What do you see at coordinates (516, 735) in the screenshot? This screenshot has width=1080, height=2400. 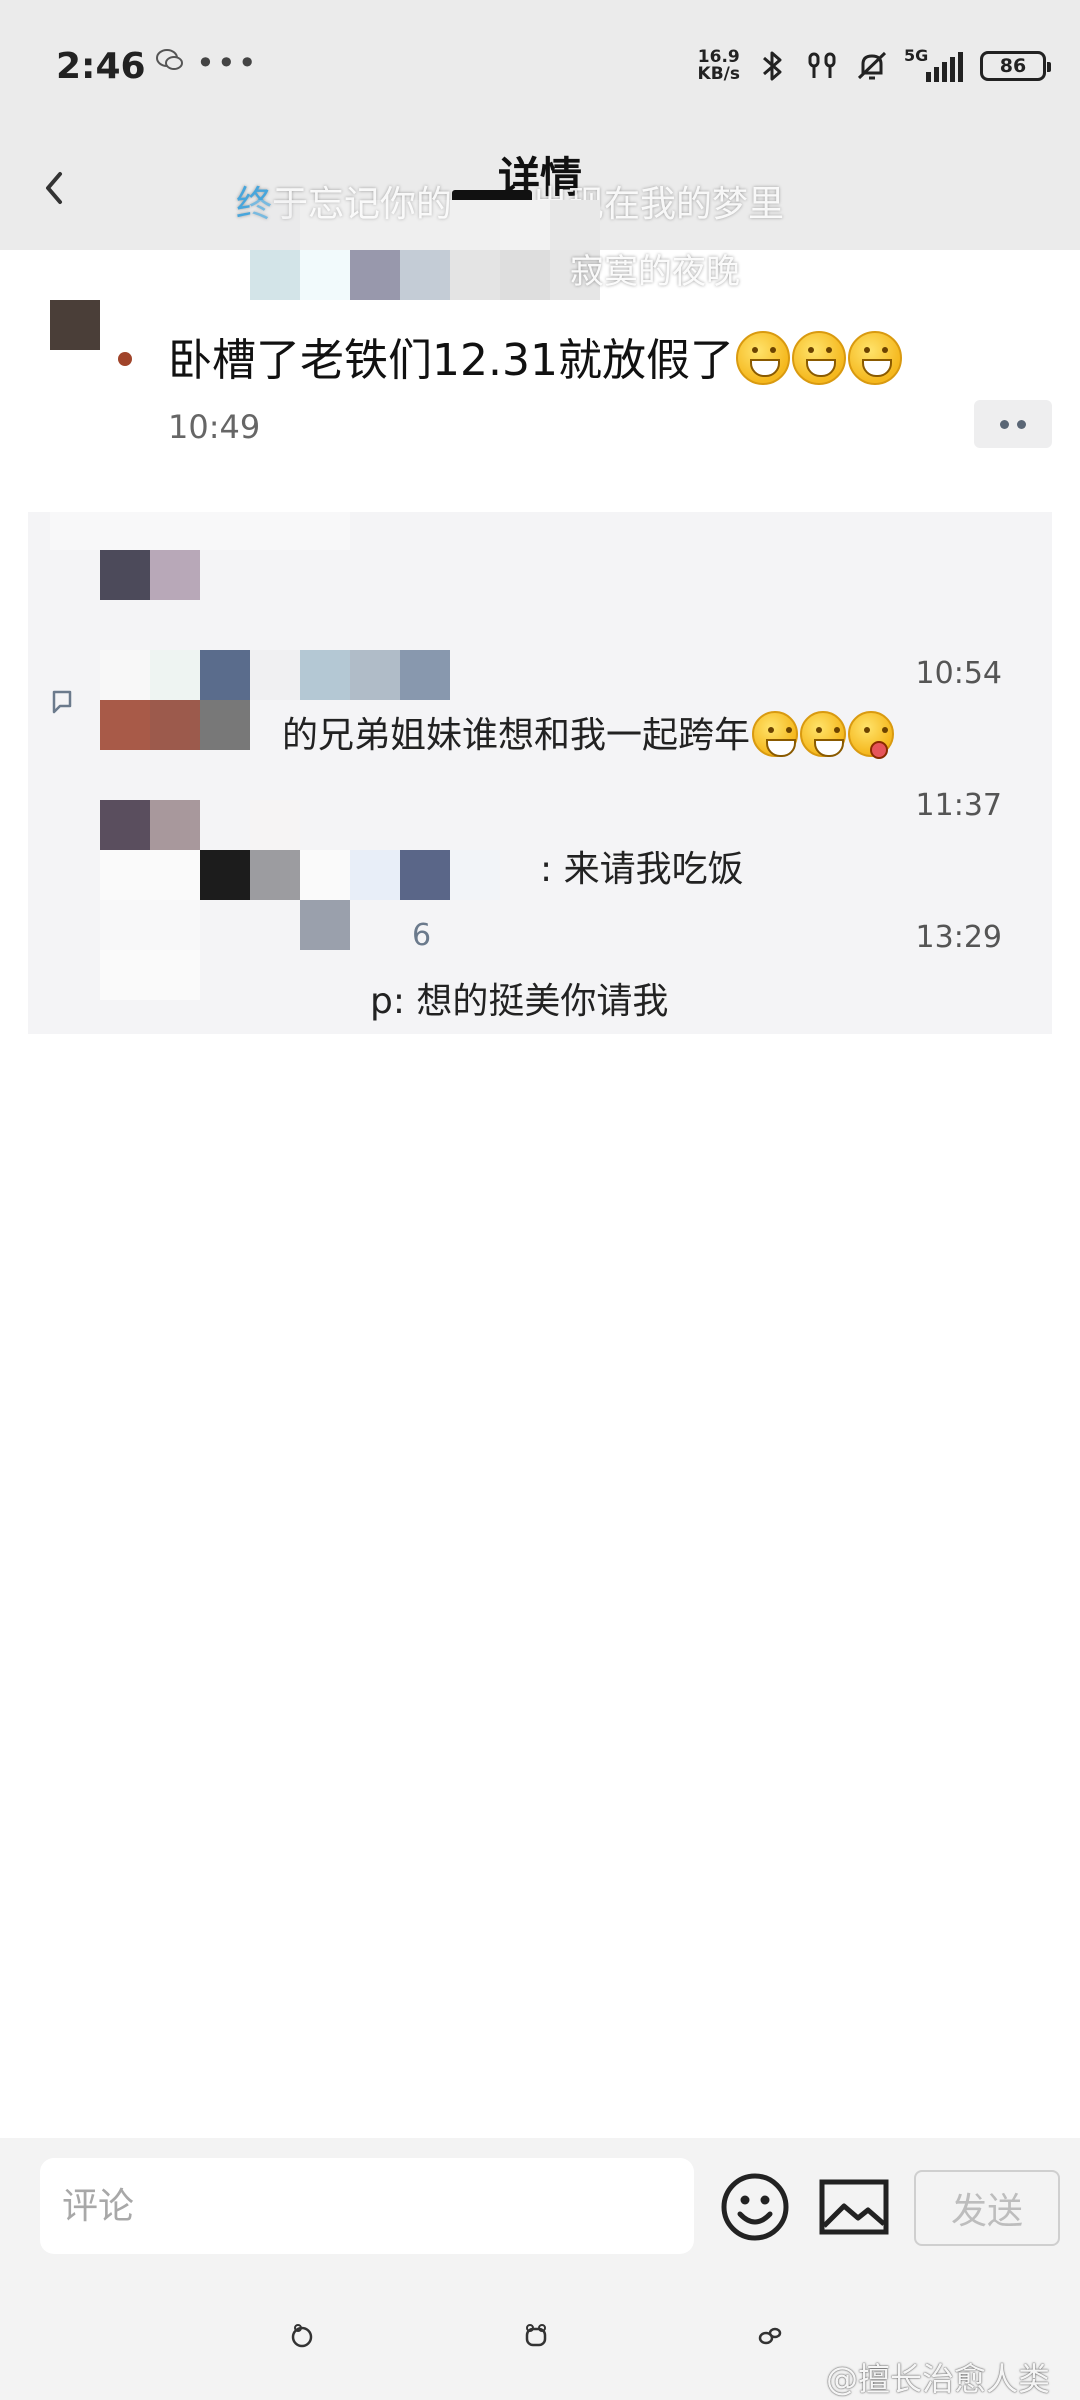 I see `comment-text-content: 的兄弟姐妹谁想和我一起跨年` at bounding box center [516, 735].